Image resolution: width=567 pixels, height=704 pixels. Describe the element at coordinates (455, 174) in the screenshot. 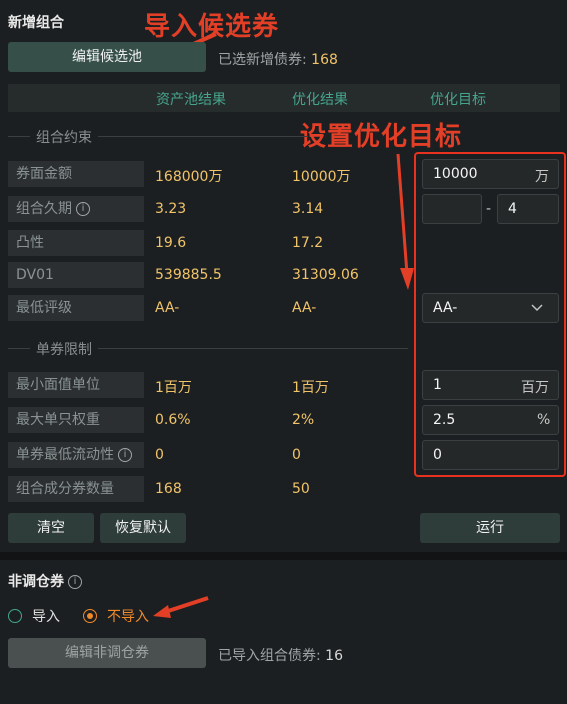

I see `target-face-value-text: 10000` at that location.